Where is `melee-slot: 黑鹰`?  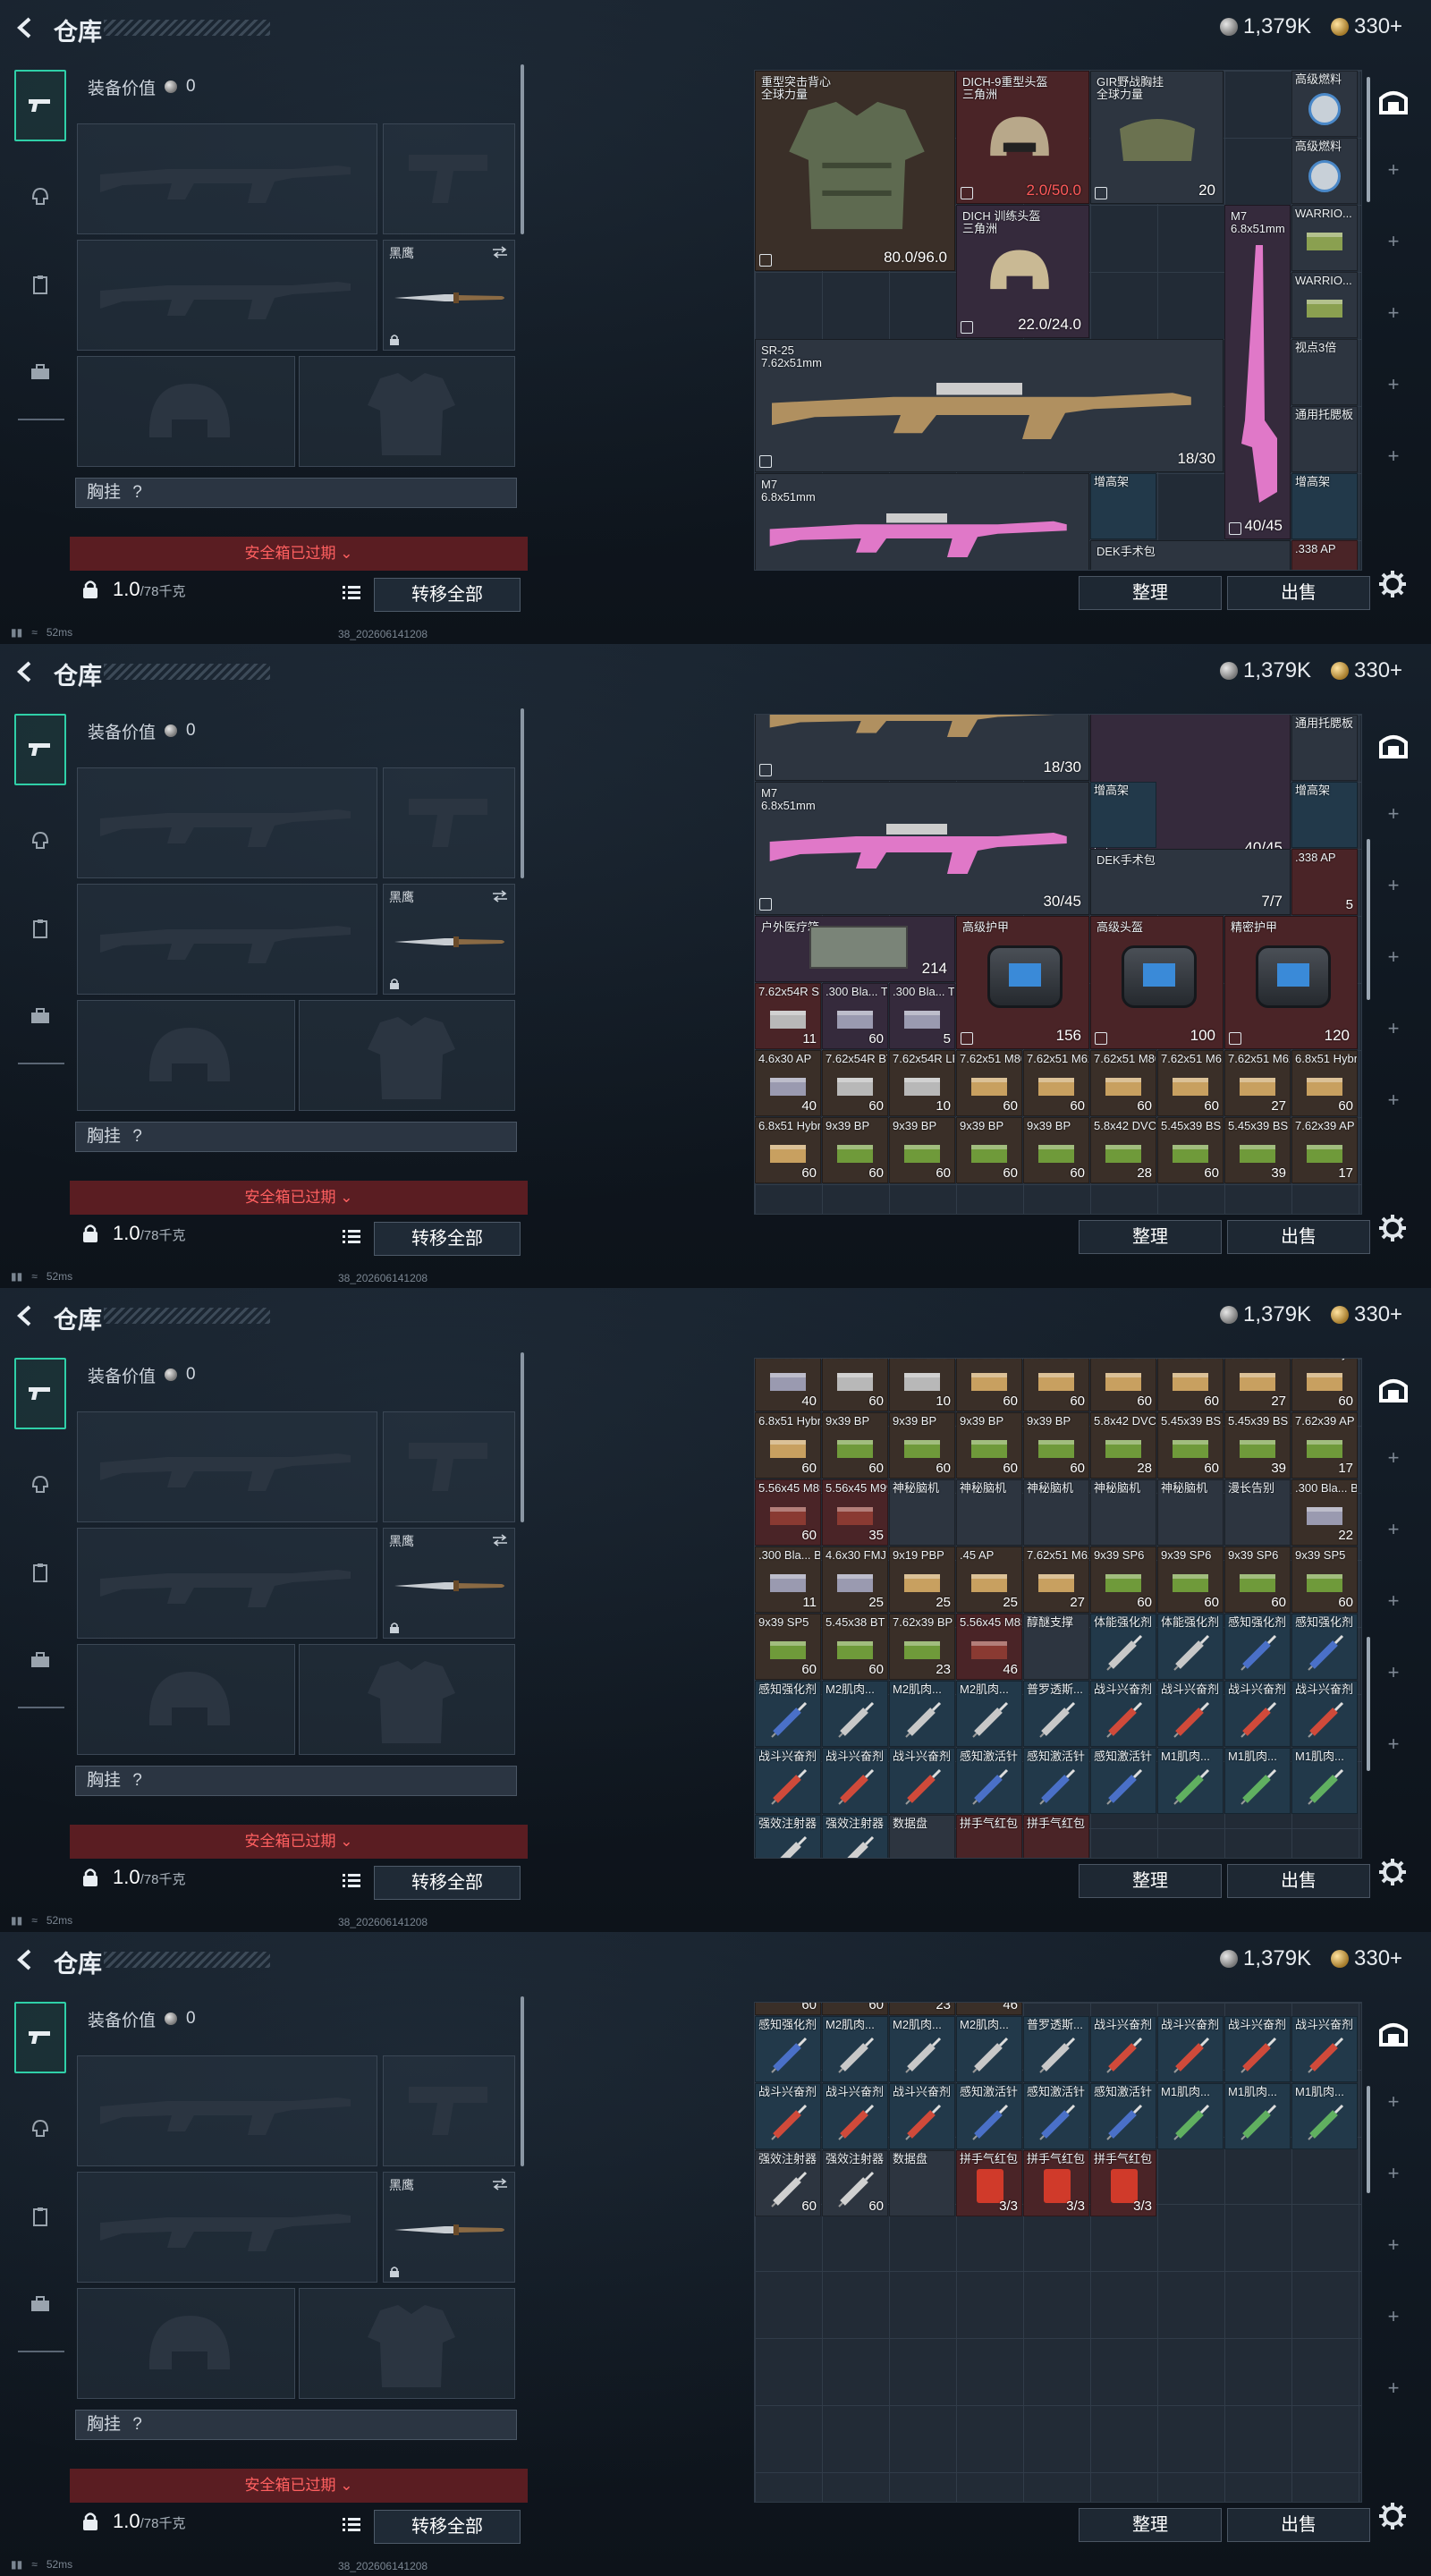
melee-slot: 黑鹰 is located at coordinates (449, 2227).